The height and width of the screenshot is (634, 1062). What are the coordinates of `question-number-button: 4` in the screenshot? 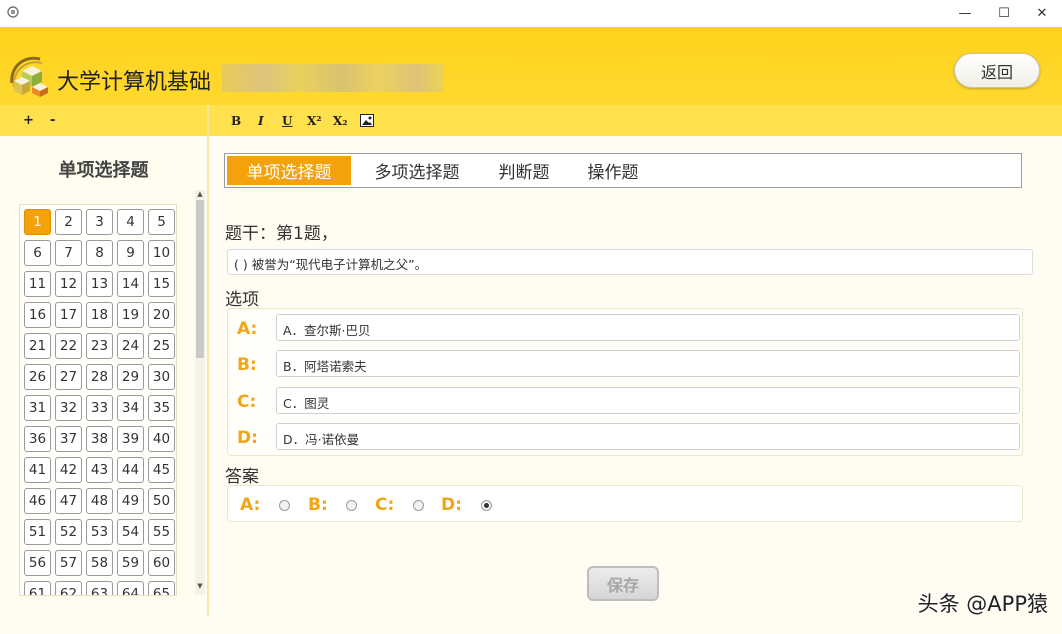 It's located at (130, 222).